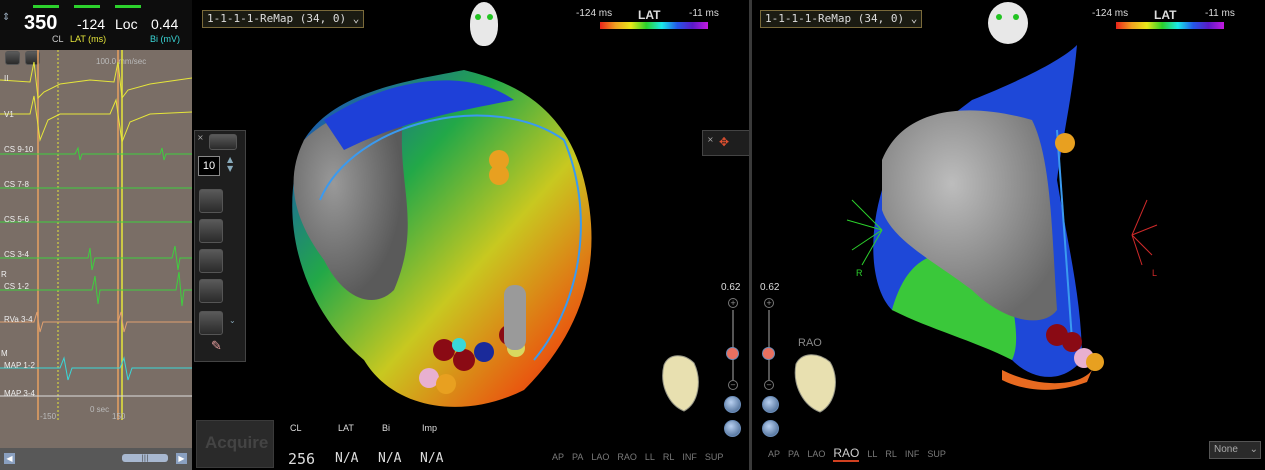  Describe the element at coordinates (41, 23) in the screenshot. I see `cl-value: 350` at that location.